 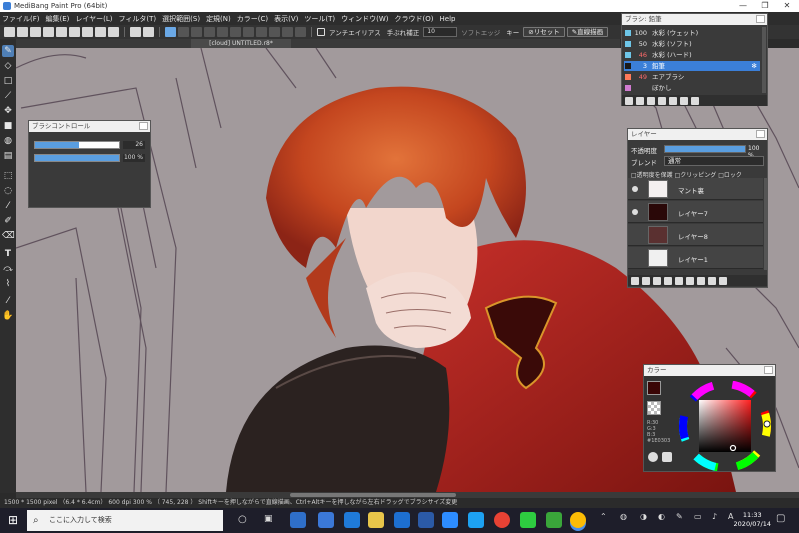 What do you see at coordinates (352, 520) in the screenshot?
I see `photos-app-icon` at bounding box center [352, 520].